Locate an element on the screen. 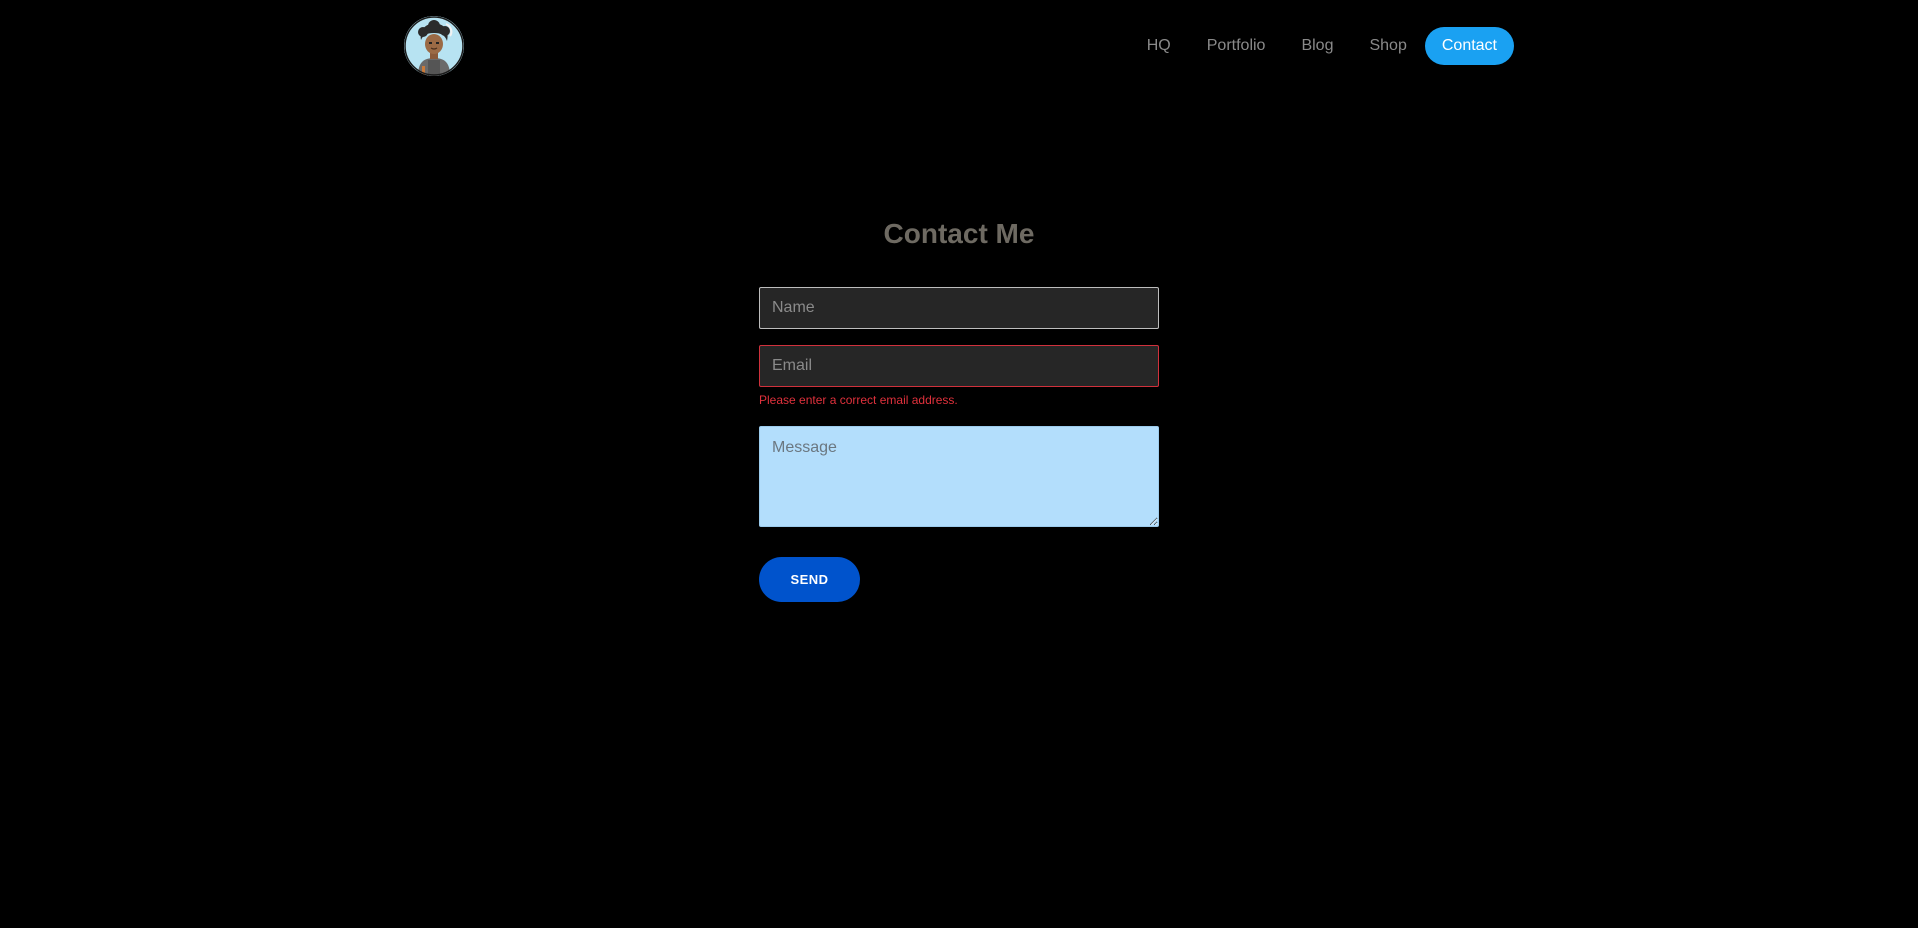 The image size is (1918, 928). send-button: SEND is located at coordinates (809, 579).